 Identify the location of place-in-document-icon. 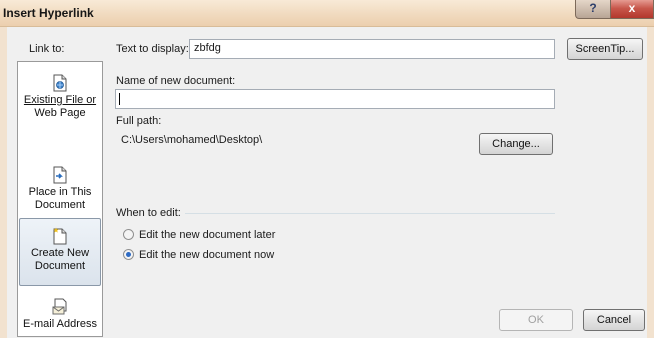
(60, 175).